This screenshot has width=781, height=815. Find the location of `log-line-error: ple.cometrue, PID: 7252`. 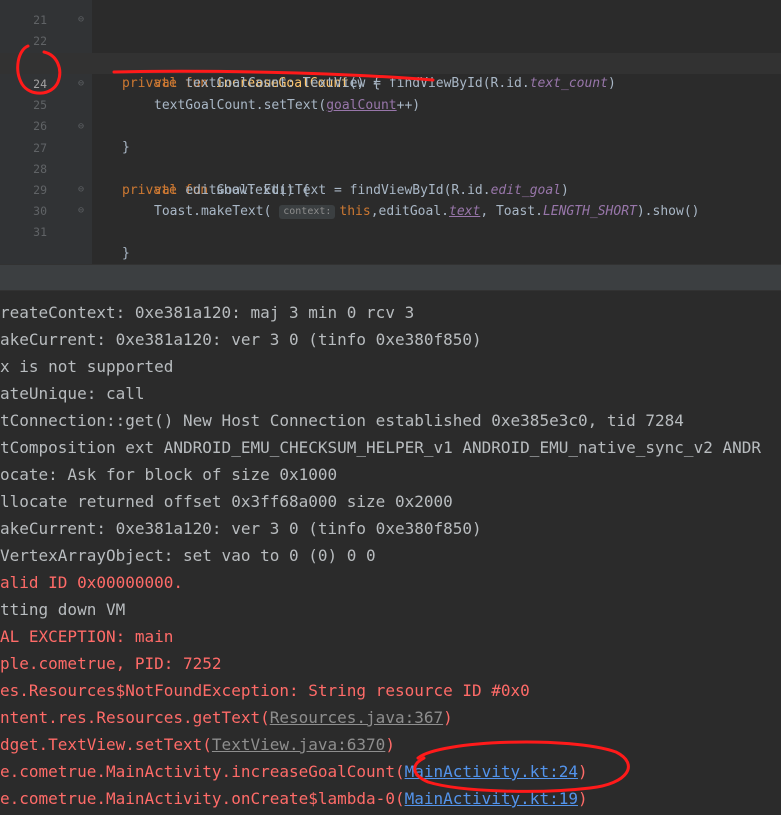

log-line-error: ple.cometrue, PID: 7252 is located at coordinates (111, 663).